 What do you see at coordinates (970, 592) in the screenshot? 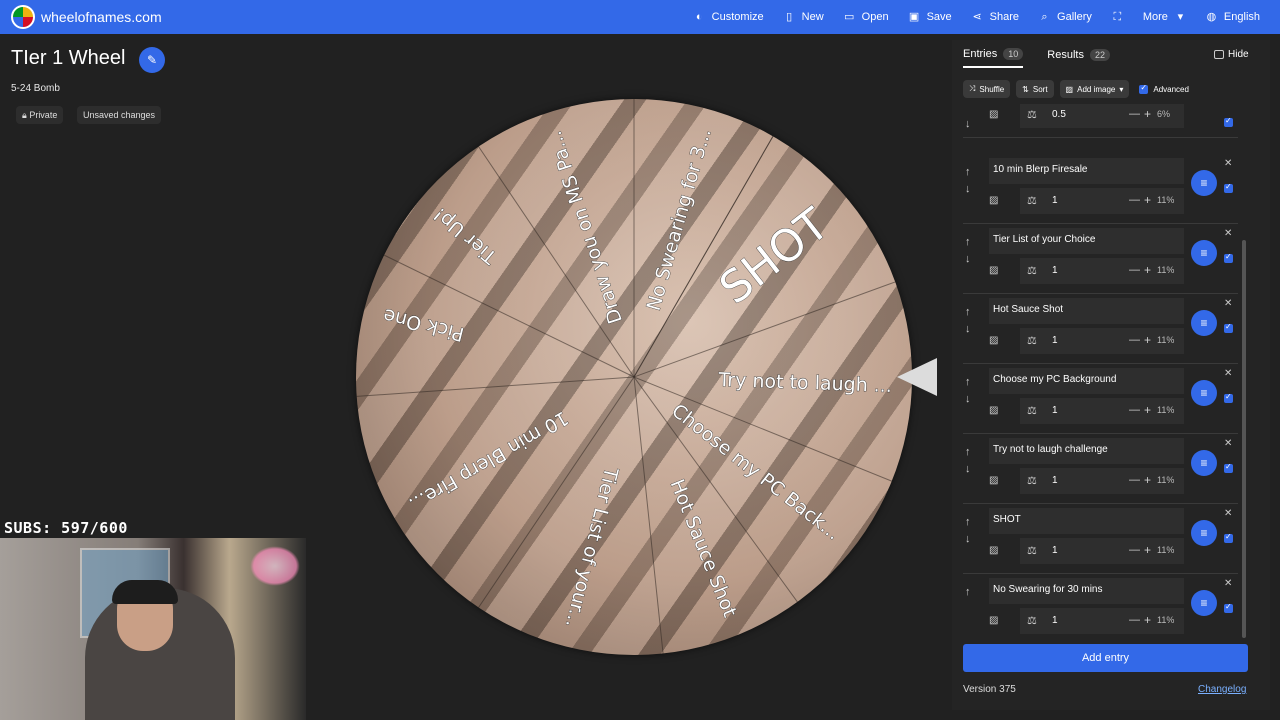
I see `move-up-icon: ↑` at bounding box center [970, 592].